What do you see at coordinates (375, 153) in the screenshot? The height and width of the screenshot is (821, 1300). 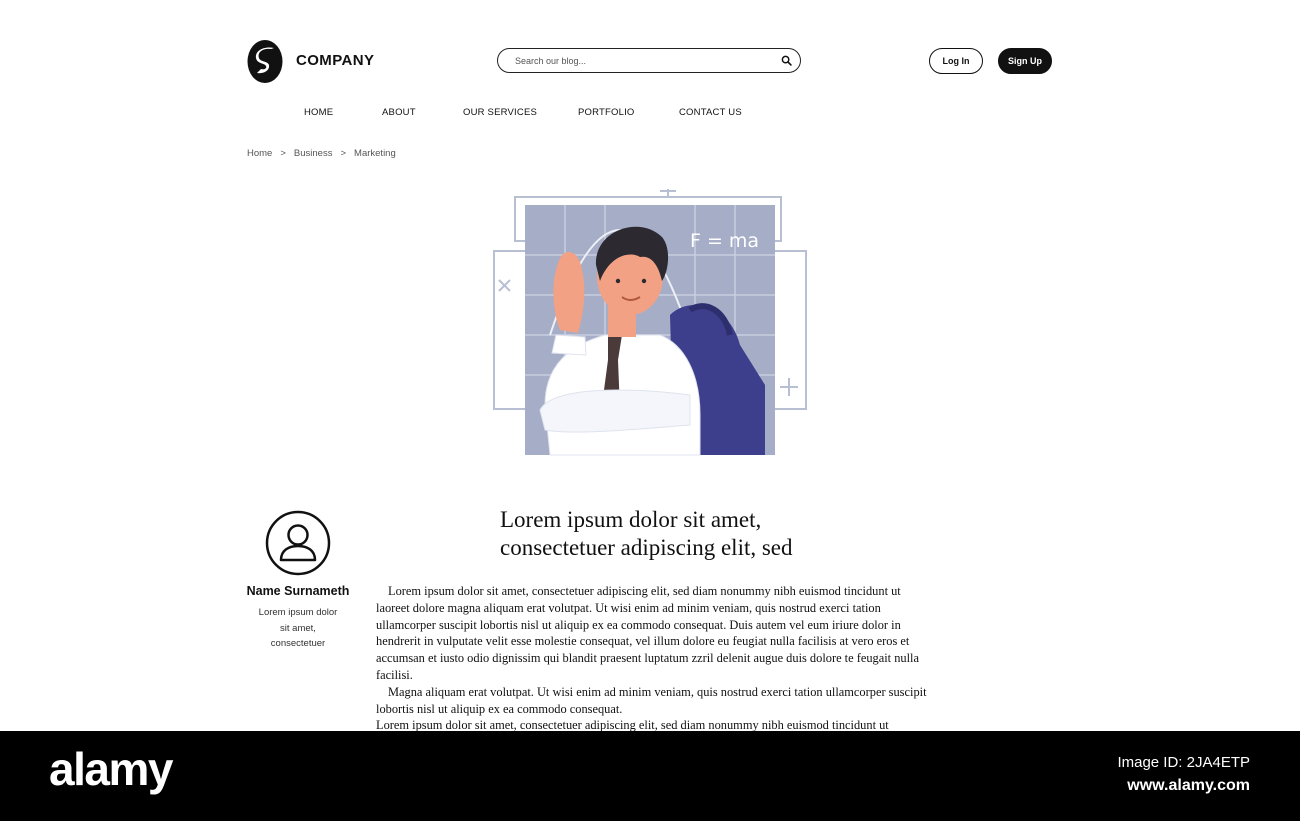 I see `breadcrumb-item-marketing: Marketing` at bounding box center [375, 153].